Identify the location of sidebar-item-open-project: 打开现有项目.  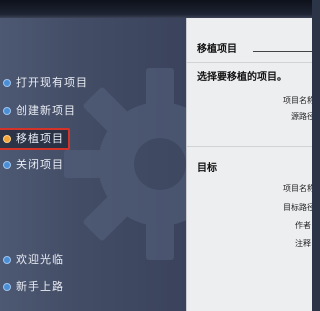
(44, 83).